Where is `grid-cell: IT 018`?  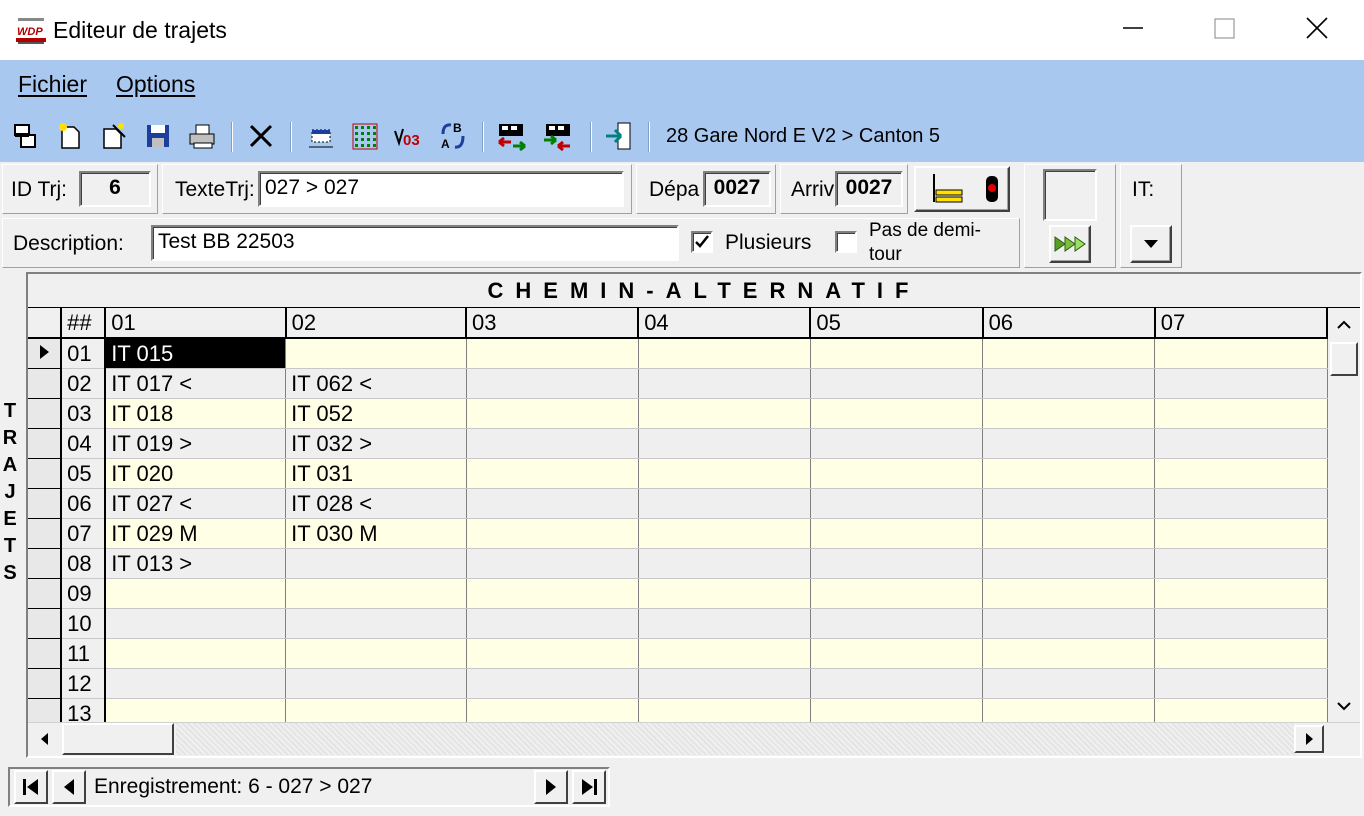
grid-cell: IT 018 is located at coordinates (196, 413).